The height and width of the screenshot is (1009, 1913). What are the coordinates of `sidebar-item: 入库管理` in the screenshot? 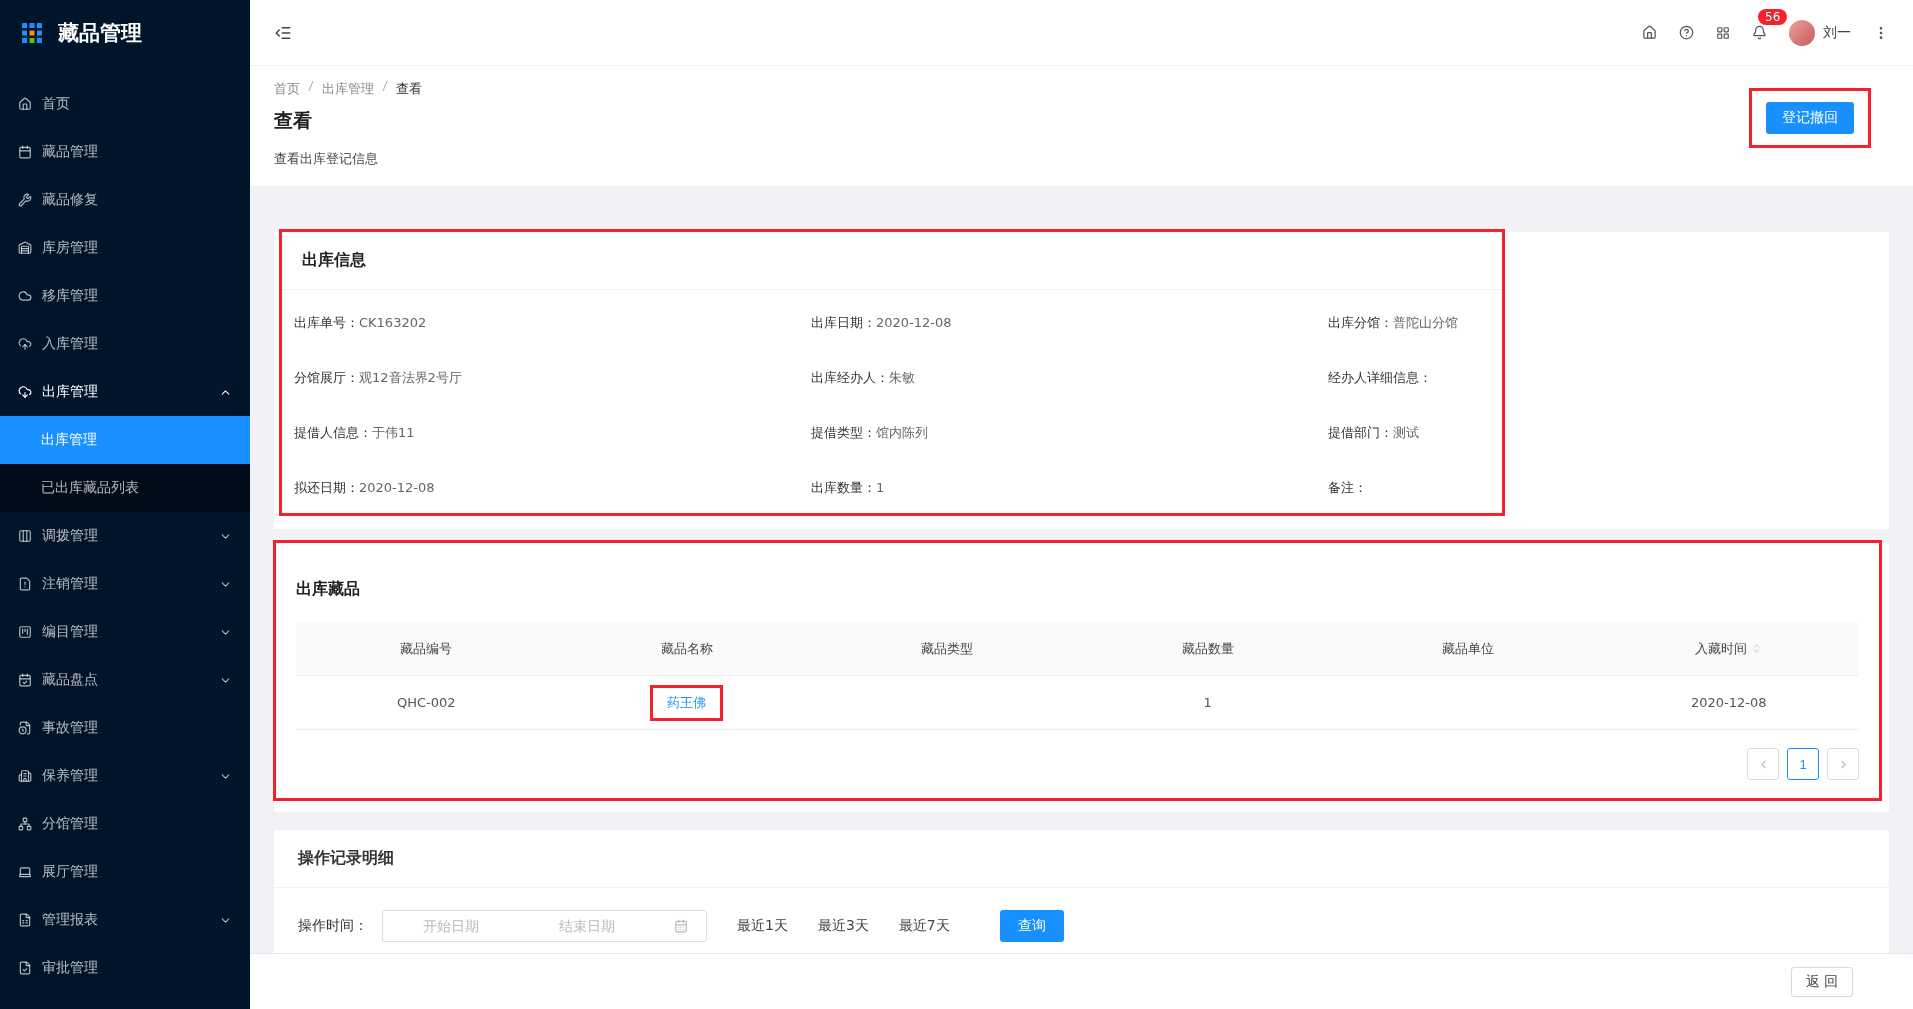 It's located at (125, 344).